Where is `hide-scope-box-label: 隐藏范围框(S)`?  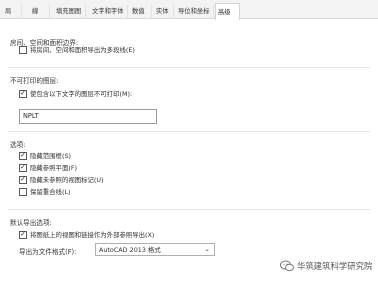
hide-scope-box-label: 隐藏范围框(S) is located at coordinates (50, 156).